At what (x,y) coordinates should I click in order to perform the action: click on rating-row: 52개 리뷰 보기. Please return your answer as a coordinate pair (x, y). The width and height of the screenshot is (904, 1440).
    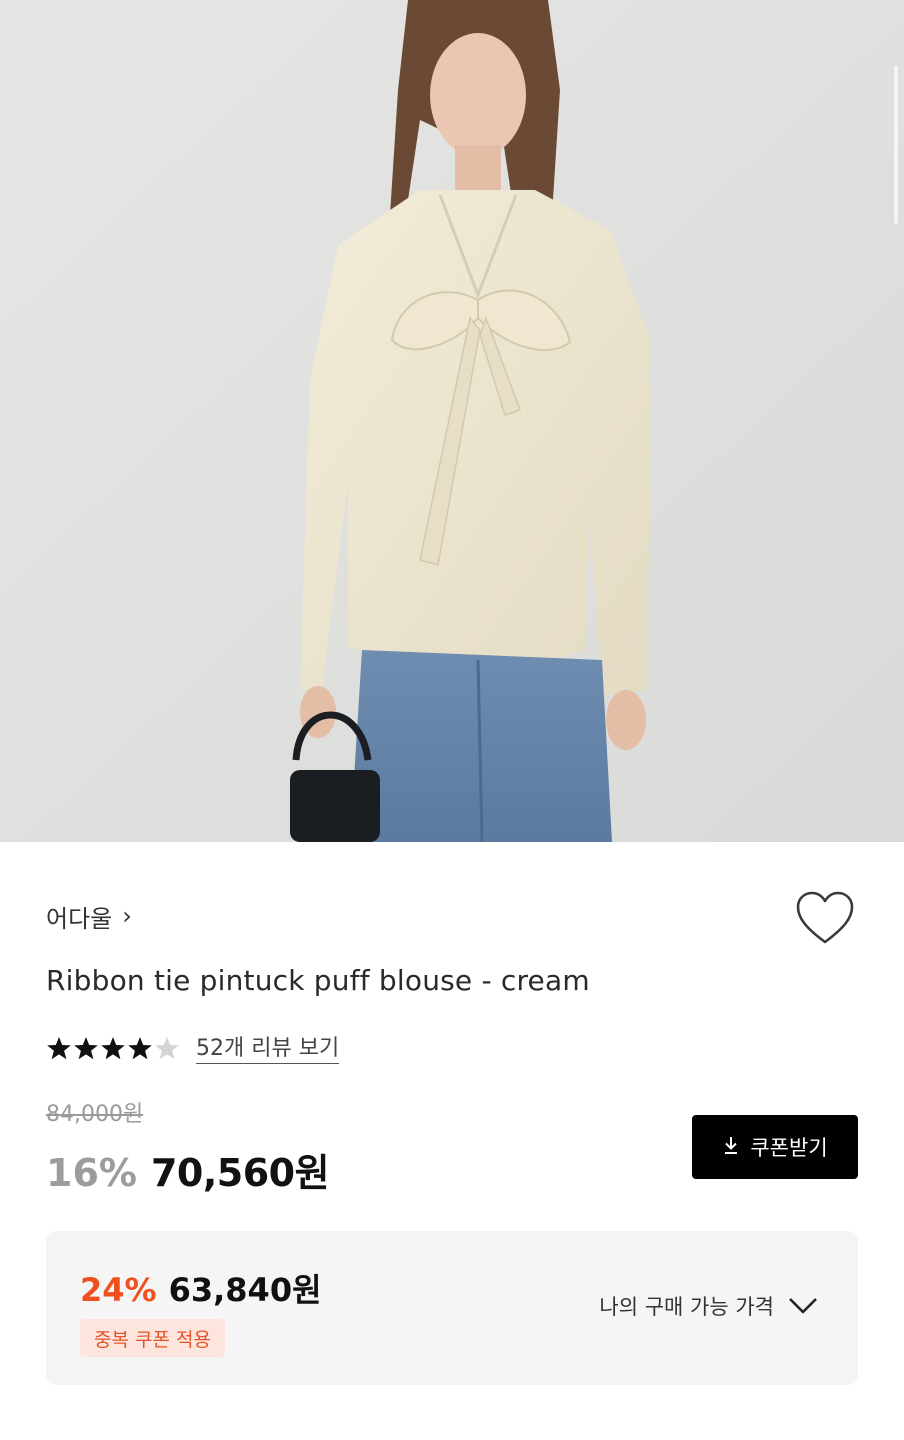
    Looking at the image, I should click on (193, 1049).